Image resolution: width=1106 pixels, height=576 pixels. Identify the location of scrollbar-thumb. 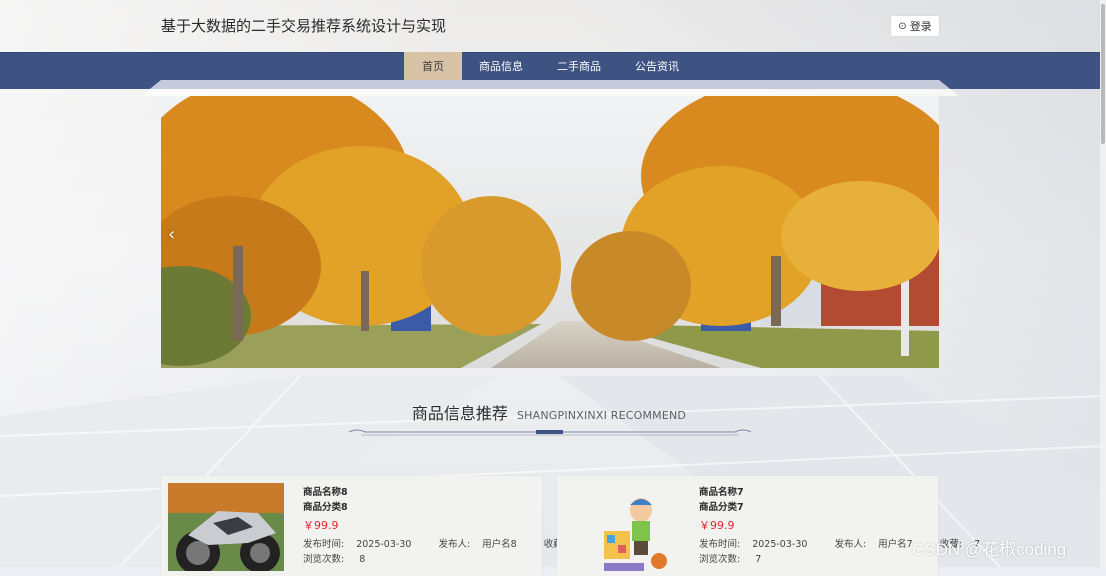
(1103, 74).